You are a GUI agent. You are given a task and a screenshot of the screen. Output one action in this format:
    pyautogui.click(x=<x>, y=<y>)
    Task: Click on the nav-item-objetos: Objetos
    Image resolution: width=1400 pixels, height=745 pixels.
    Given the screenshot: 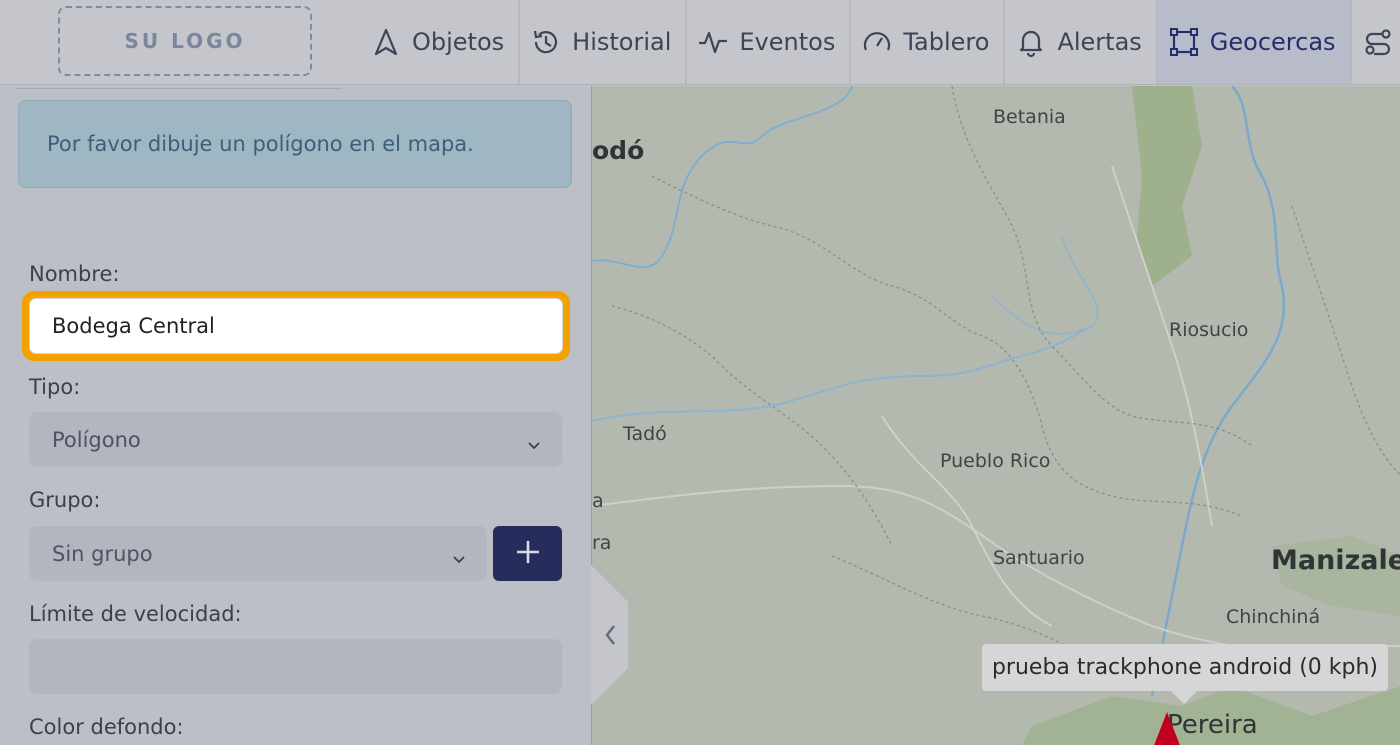 What is the action you would take?
    pyautogui.click(x=440, y=42)
    